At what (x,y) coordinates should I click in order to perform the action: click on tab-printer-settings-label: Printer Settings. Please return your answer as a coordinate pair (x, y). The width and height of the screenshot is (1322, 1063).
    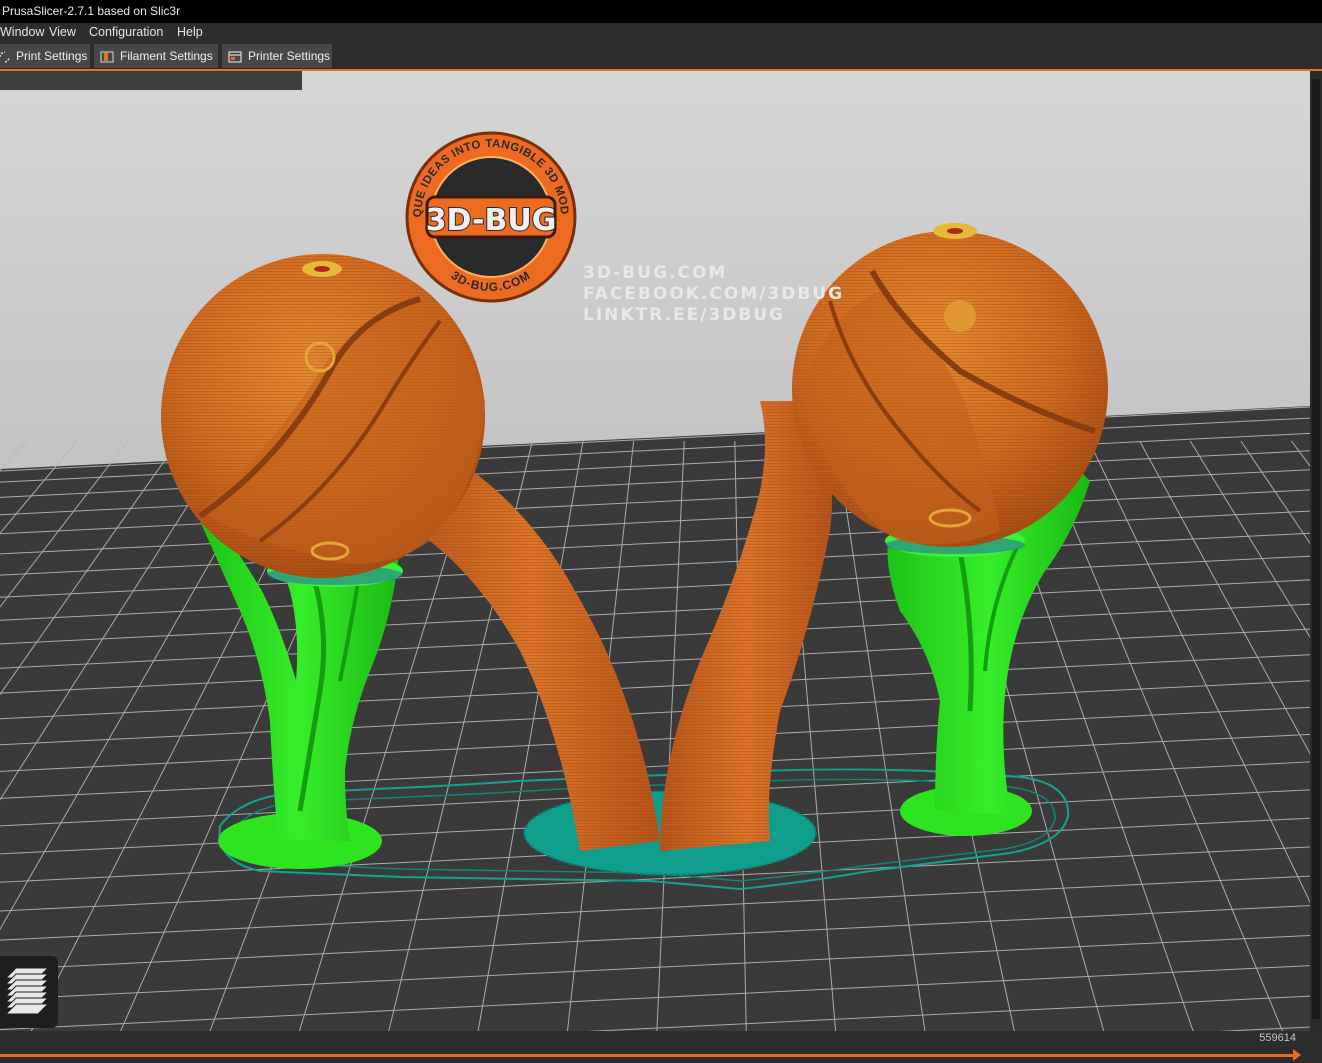
    Looking at the image, I should click on (289, 56).